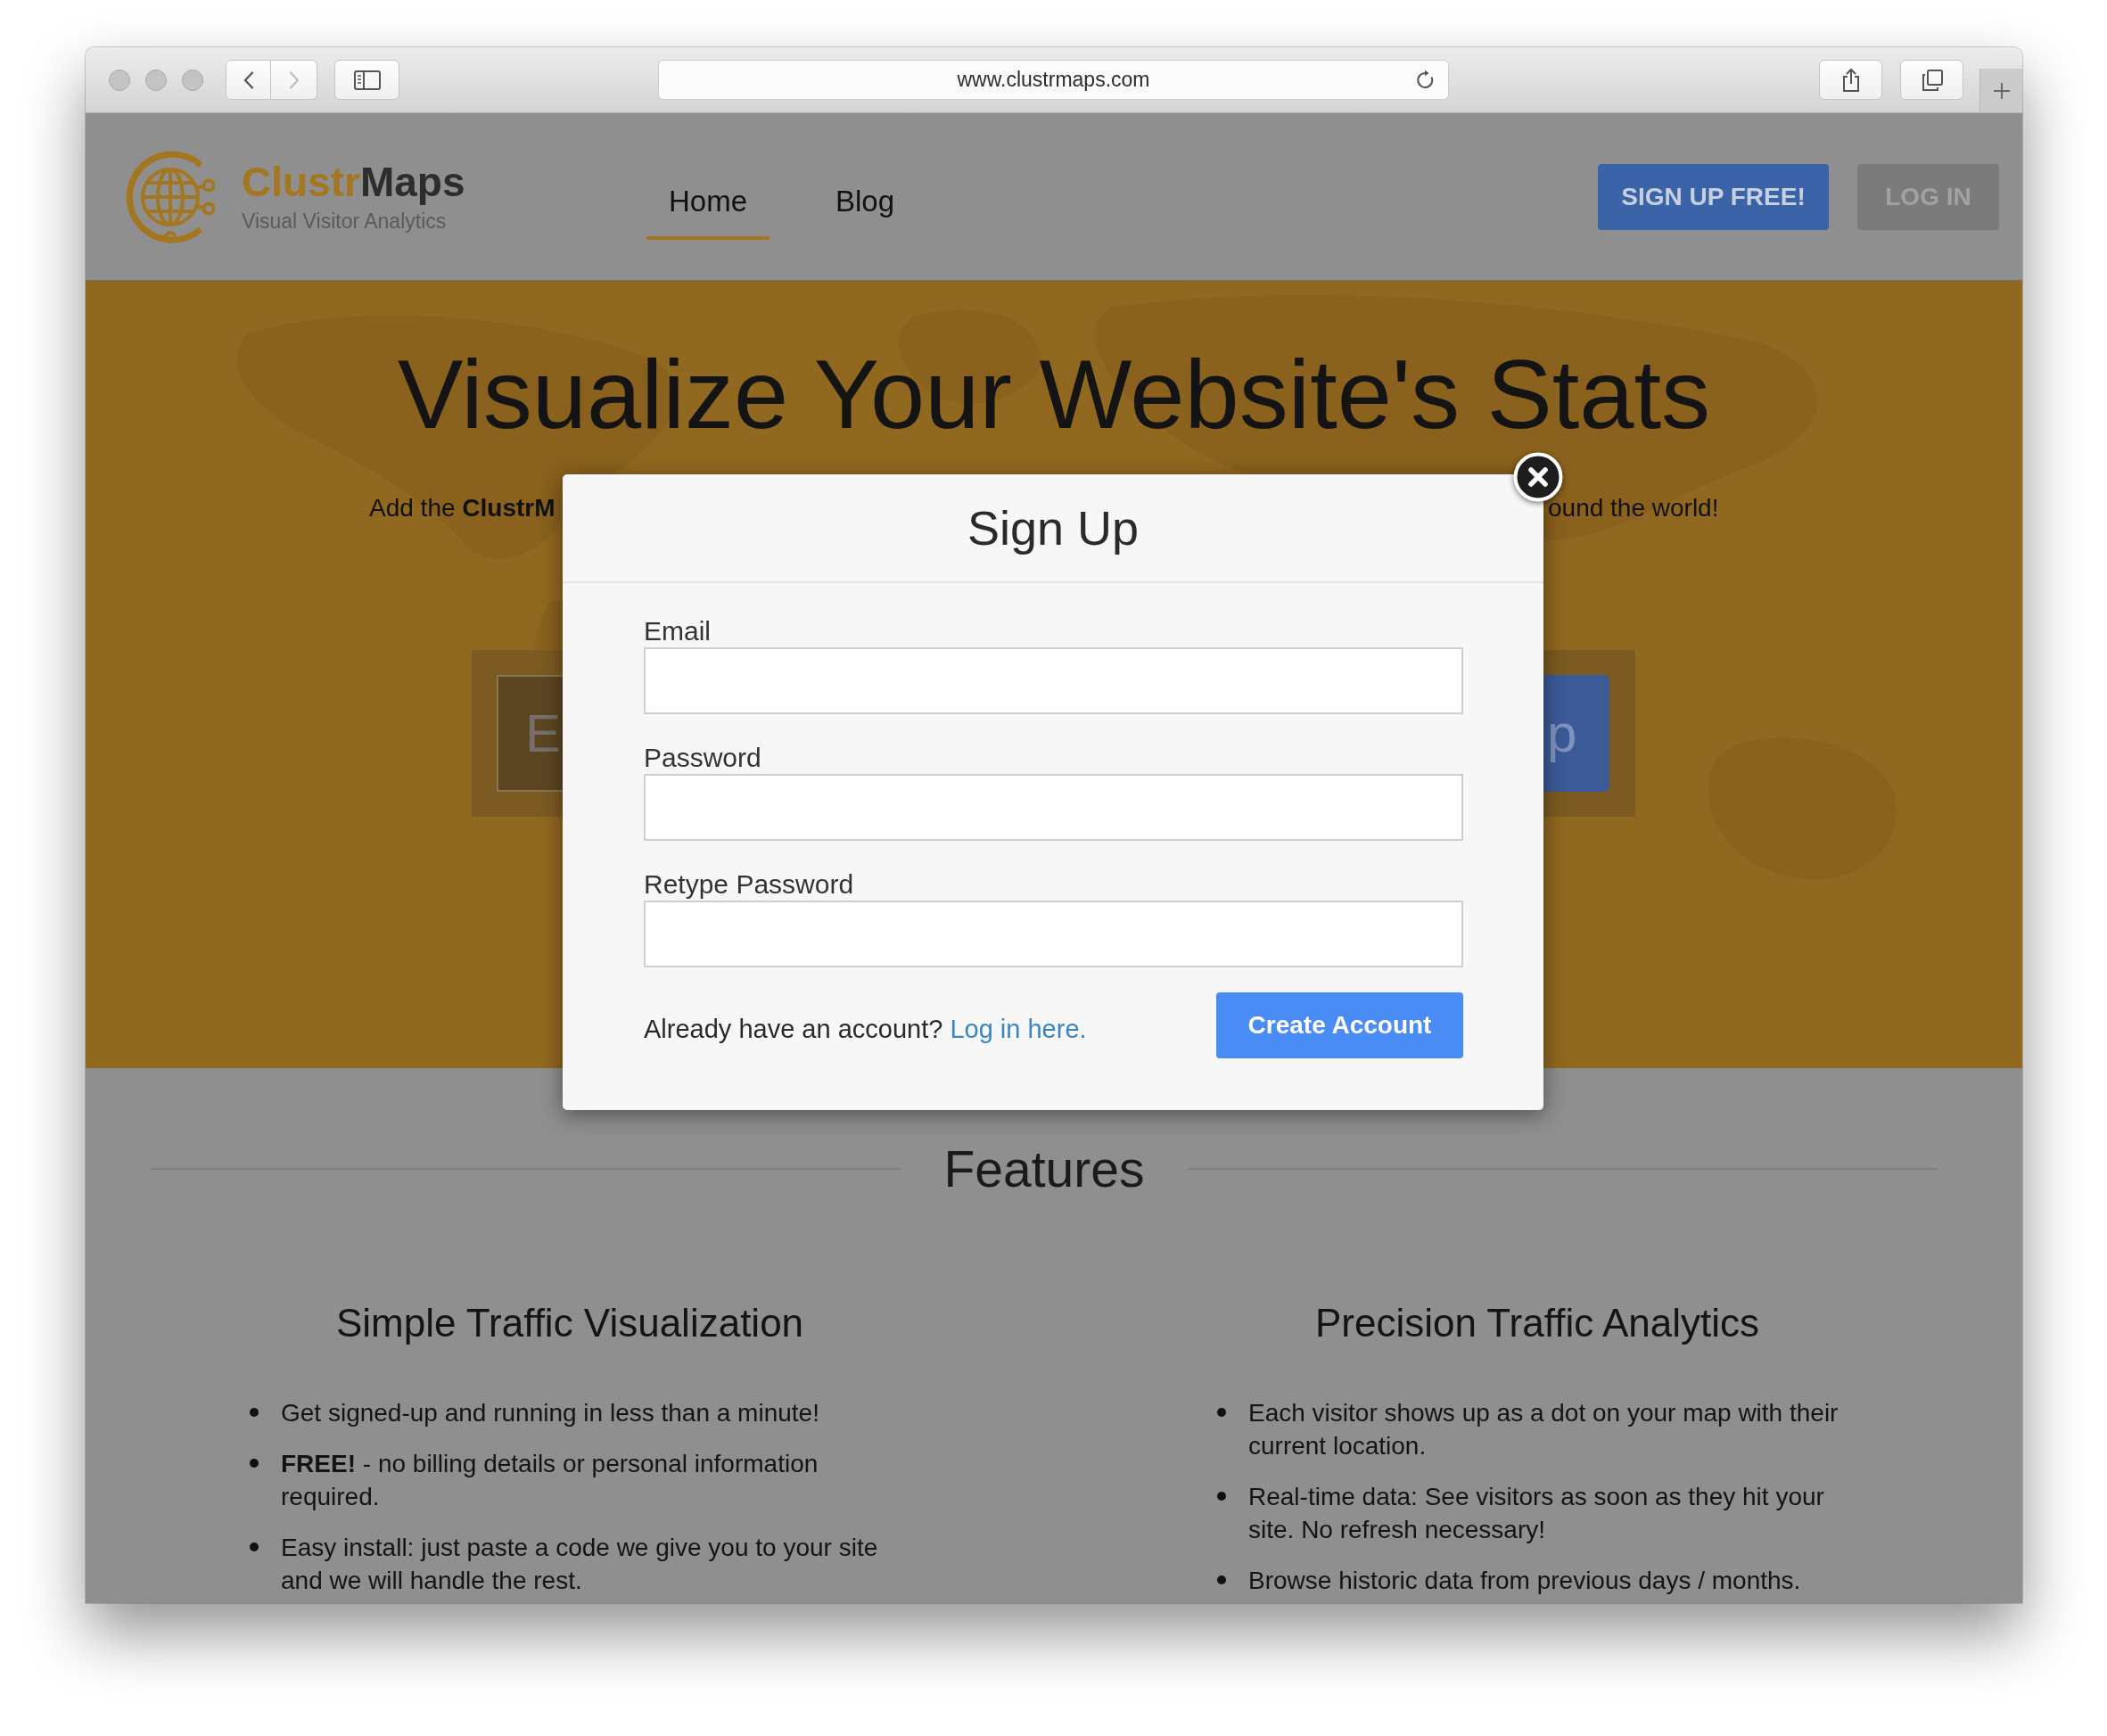 The width and height of the screenshot is (2107, 1736). I want to click on feature-text: Browse historic data from previous days / months., so click(1524, 1581).